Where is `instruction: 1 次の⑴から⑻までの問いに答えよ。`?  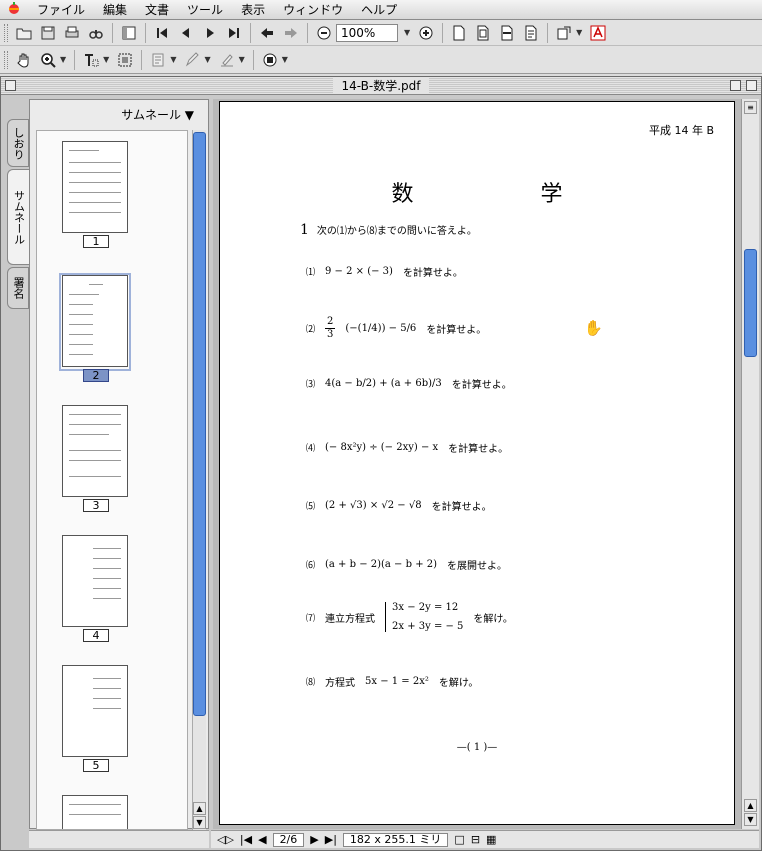
instruction: 1 次の⑴から⑻までの問いに答えよ。 is located at coordinates (388, 230).